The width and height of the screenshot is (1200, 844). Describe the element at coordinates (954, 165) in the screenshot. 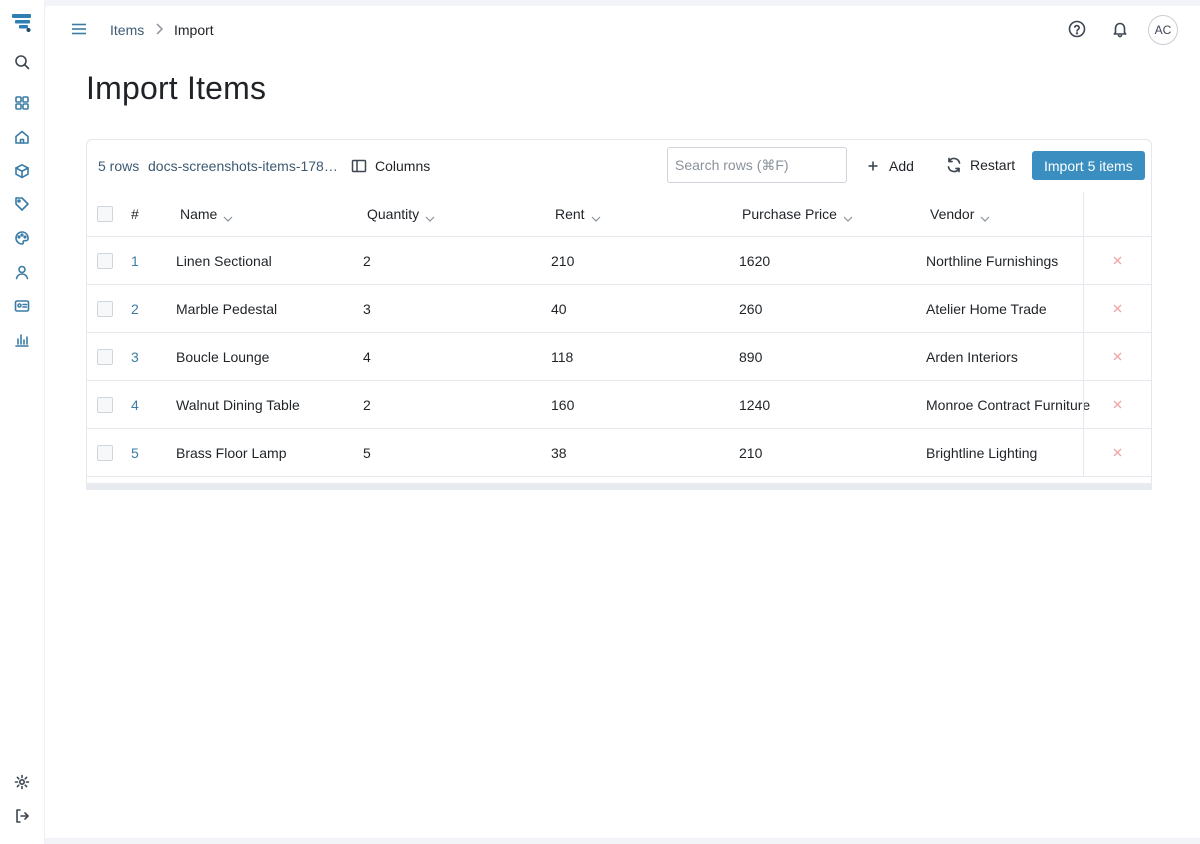

I see `refresh-icon` at that location.